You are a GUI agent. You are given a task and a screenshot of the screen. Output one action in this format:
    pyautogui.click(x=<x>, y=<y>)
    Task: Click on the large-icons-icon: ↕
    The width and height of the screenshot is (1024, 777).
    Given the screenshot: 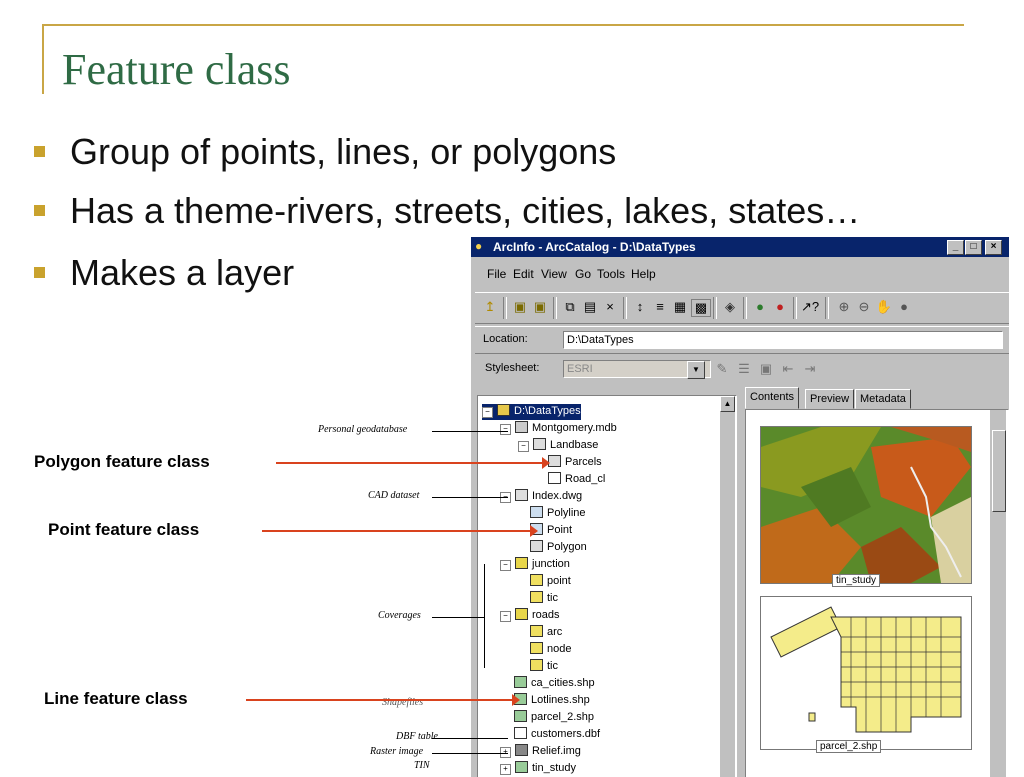 What is the action you would take?
    pyautogui.click(x=640, y=307)
    